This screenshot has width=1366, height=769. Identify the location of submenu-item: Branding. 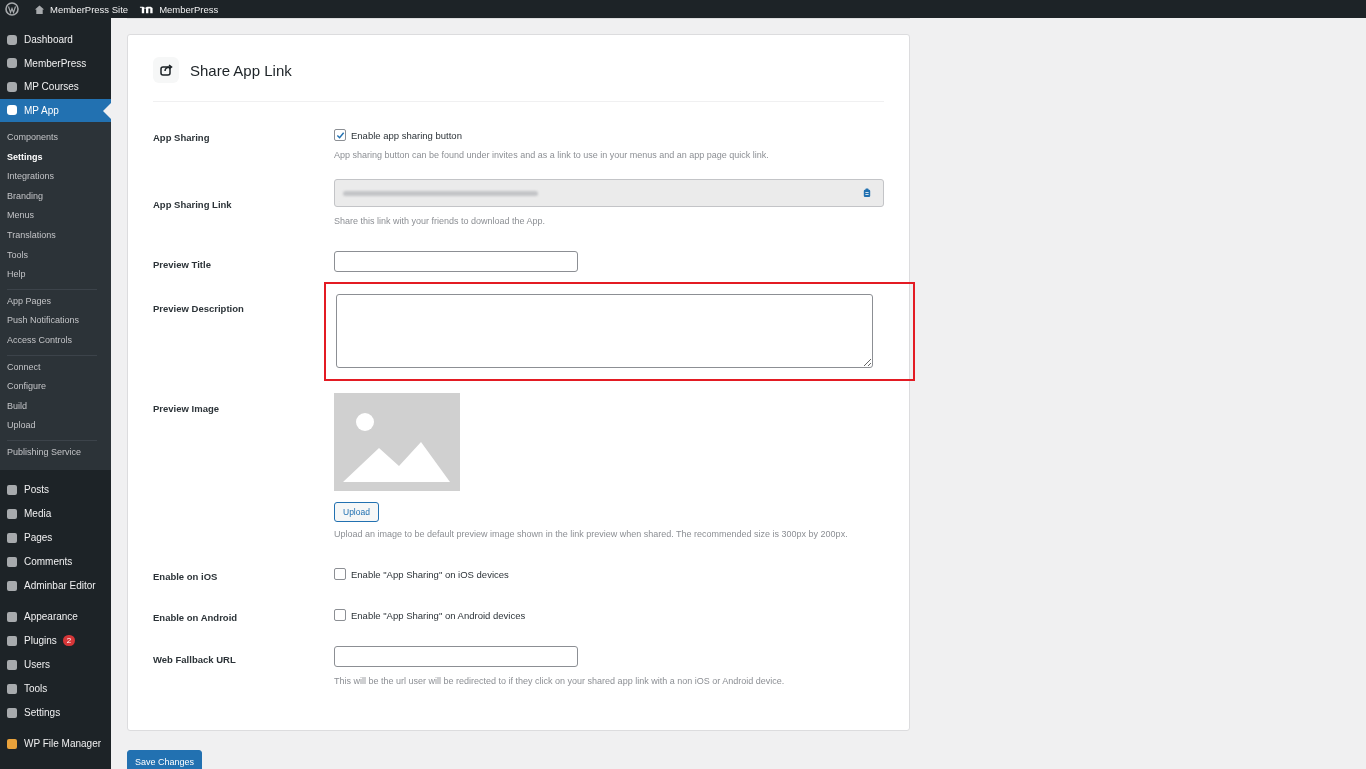
(59, 196).